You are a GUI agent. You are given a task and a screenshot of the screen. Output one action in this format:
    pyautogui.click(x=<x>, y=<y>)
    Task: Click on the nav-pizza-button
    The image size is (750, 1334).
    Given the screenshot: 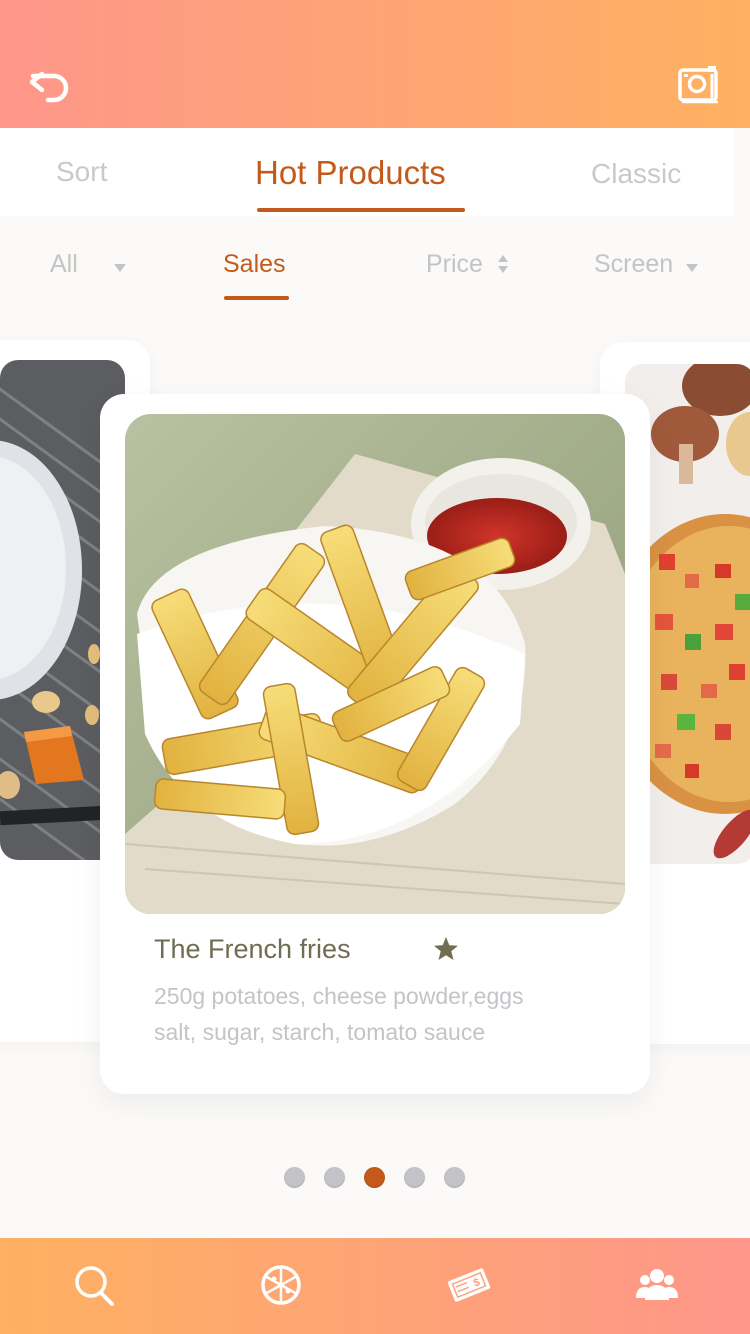 What is the action you would take?
    pyautogui.click(x=281, y=1285)
    